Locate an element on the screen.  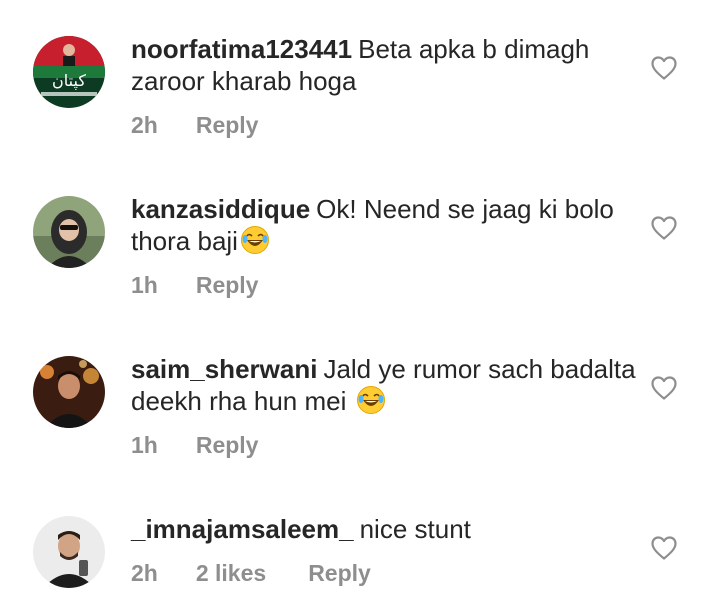
comment-meta: 2h 2 likes Reply is located at coordinates (251, 573).